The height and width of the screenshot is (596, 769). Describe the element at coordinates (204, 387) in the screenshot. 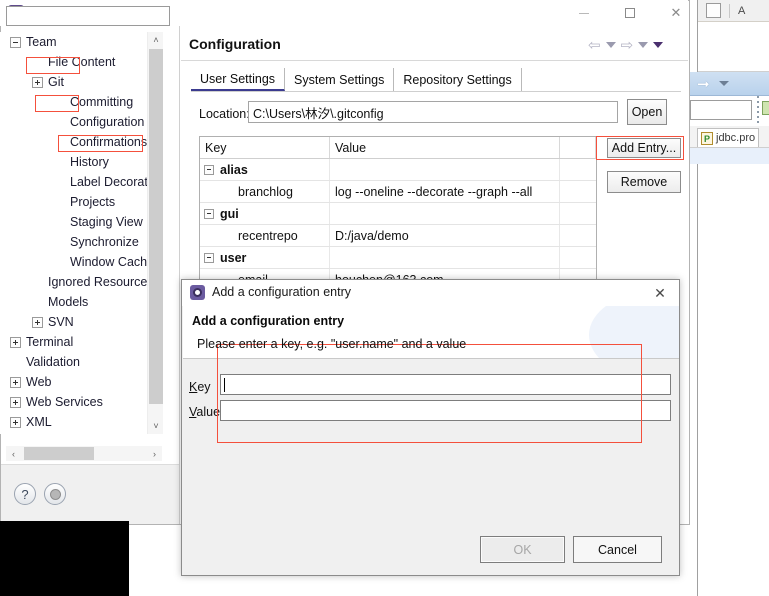

I see `key-label-rest: ey` at that location.